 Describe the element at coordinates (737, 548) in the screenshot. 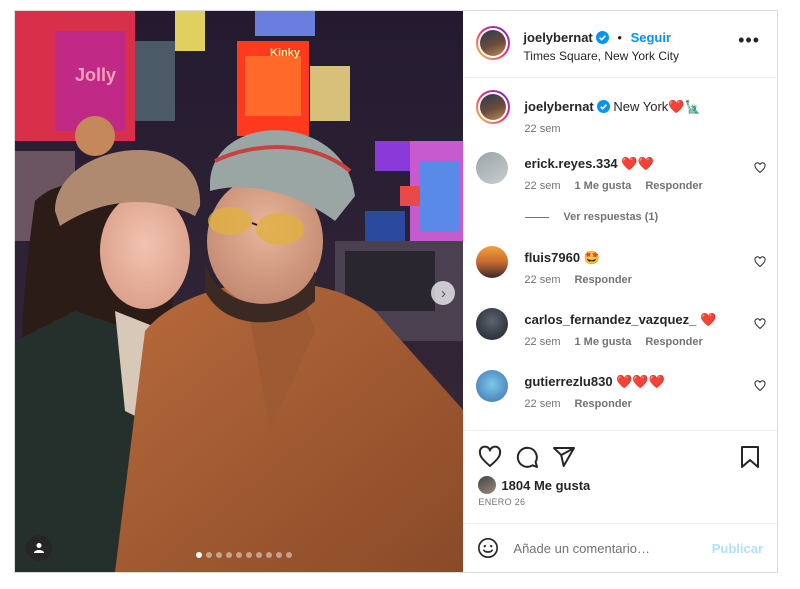

I see `publish-button: Publicar` at that location.